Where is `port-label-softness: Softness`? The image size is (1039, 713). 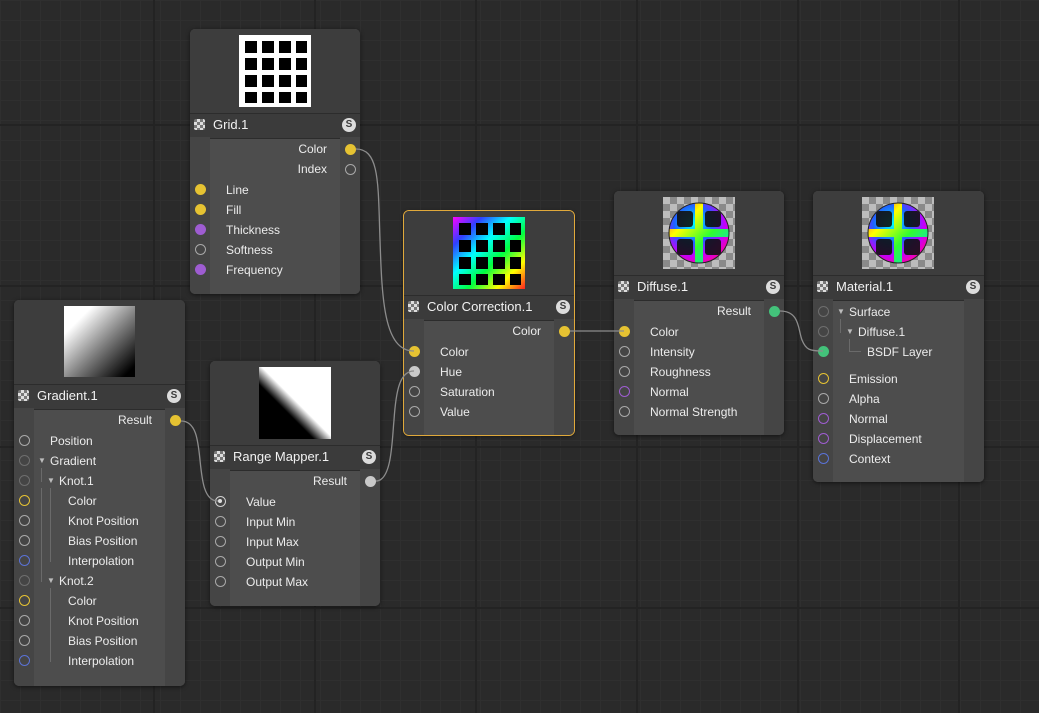 port-label-softness: Softness is located at coordinates (249, 250).